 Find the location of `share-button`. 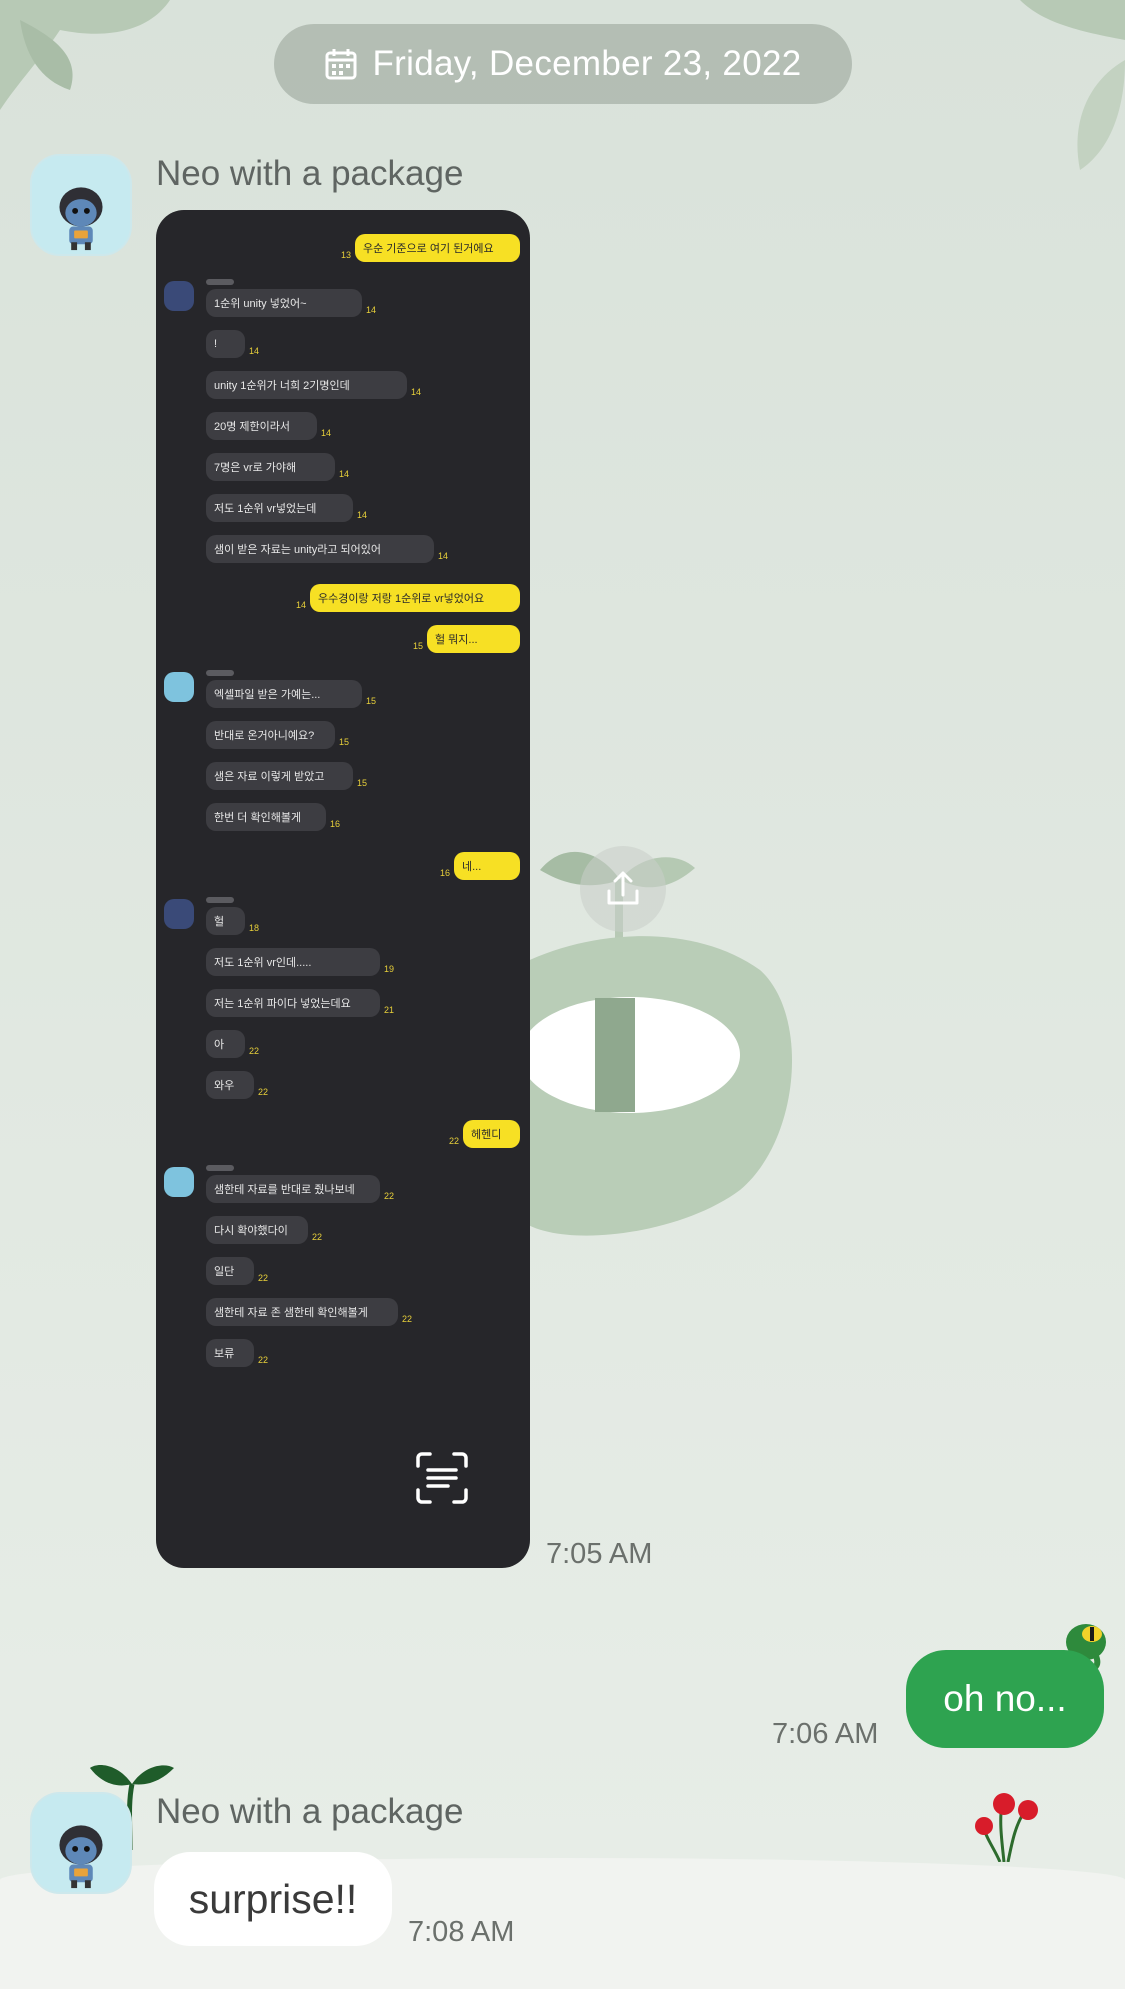

share-button is located at coordinates (623, 889).